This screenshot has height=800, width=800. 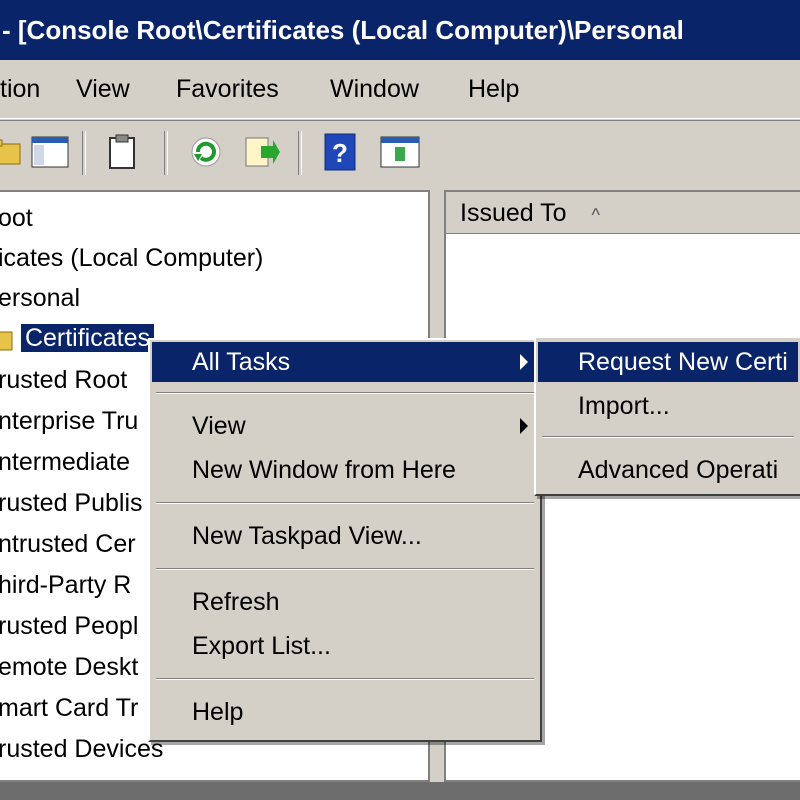 I want to click on menu-bar: tion View Favorites Window Help, so click(x=400, y=89).